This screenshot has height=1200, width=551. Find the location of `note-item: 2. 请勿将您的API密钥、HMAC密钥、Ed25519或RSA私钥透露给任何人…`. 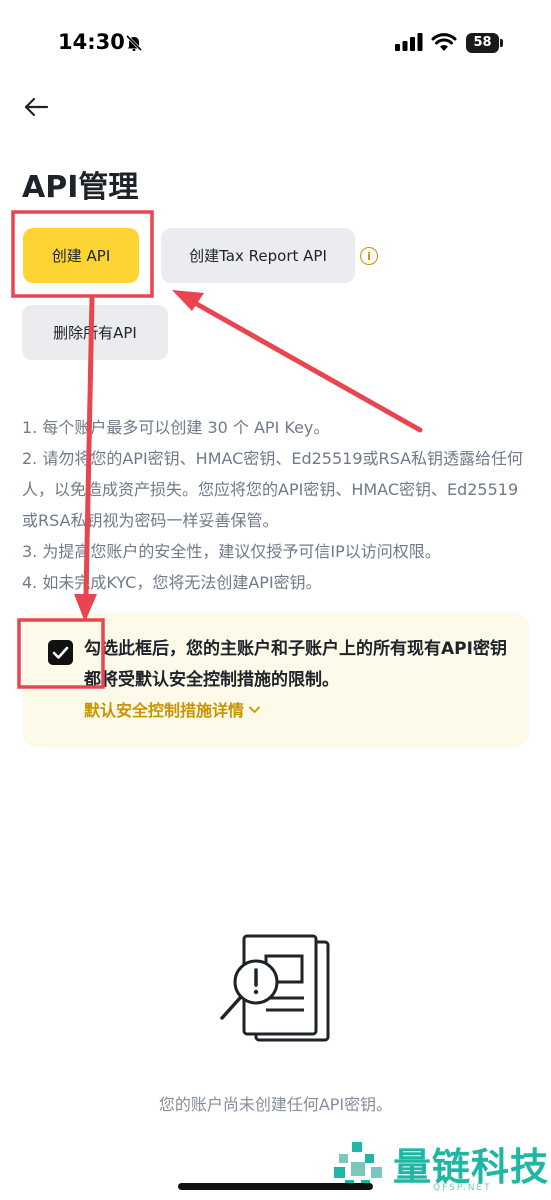

note-item: 2. 请勿将您的API密钥、HMAC密钥、Ed25519或RSA私钥透露给任何人… is located at coordinates (273, 489).